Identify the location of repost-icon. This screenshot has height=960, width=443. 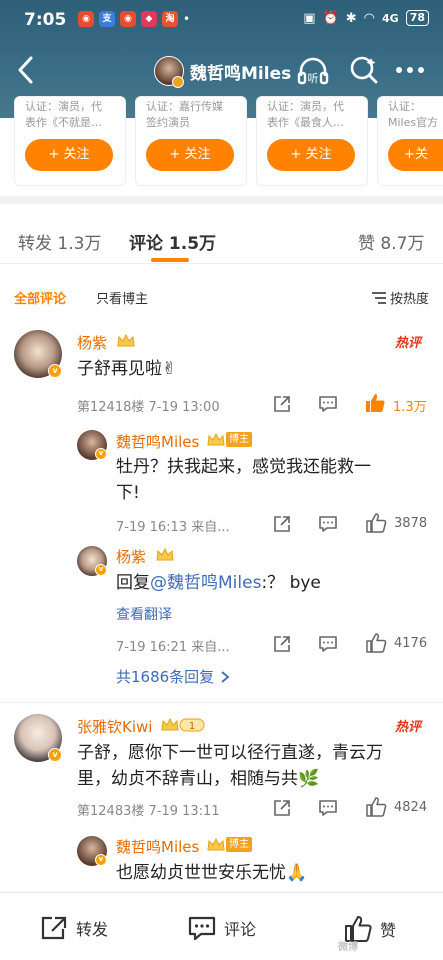
(54, 928).